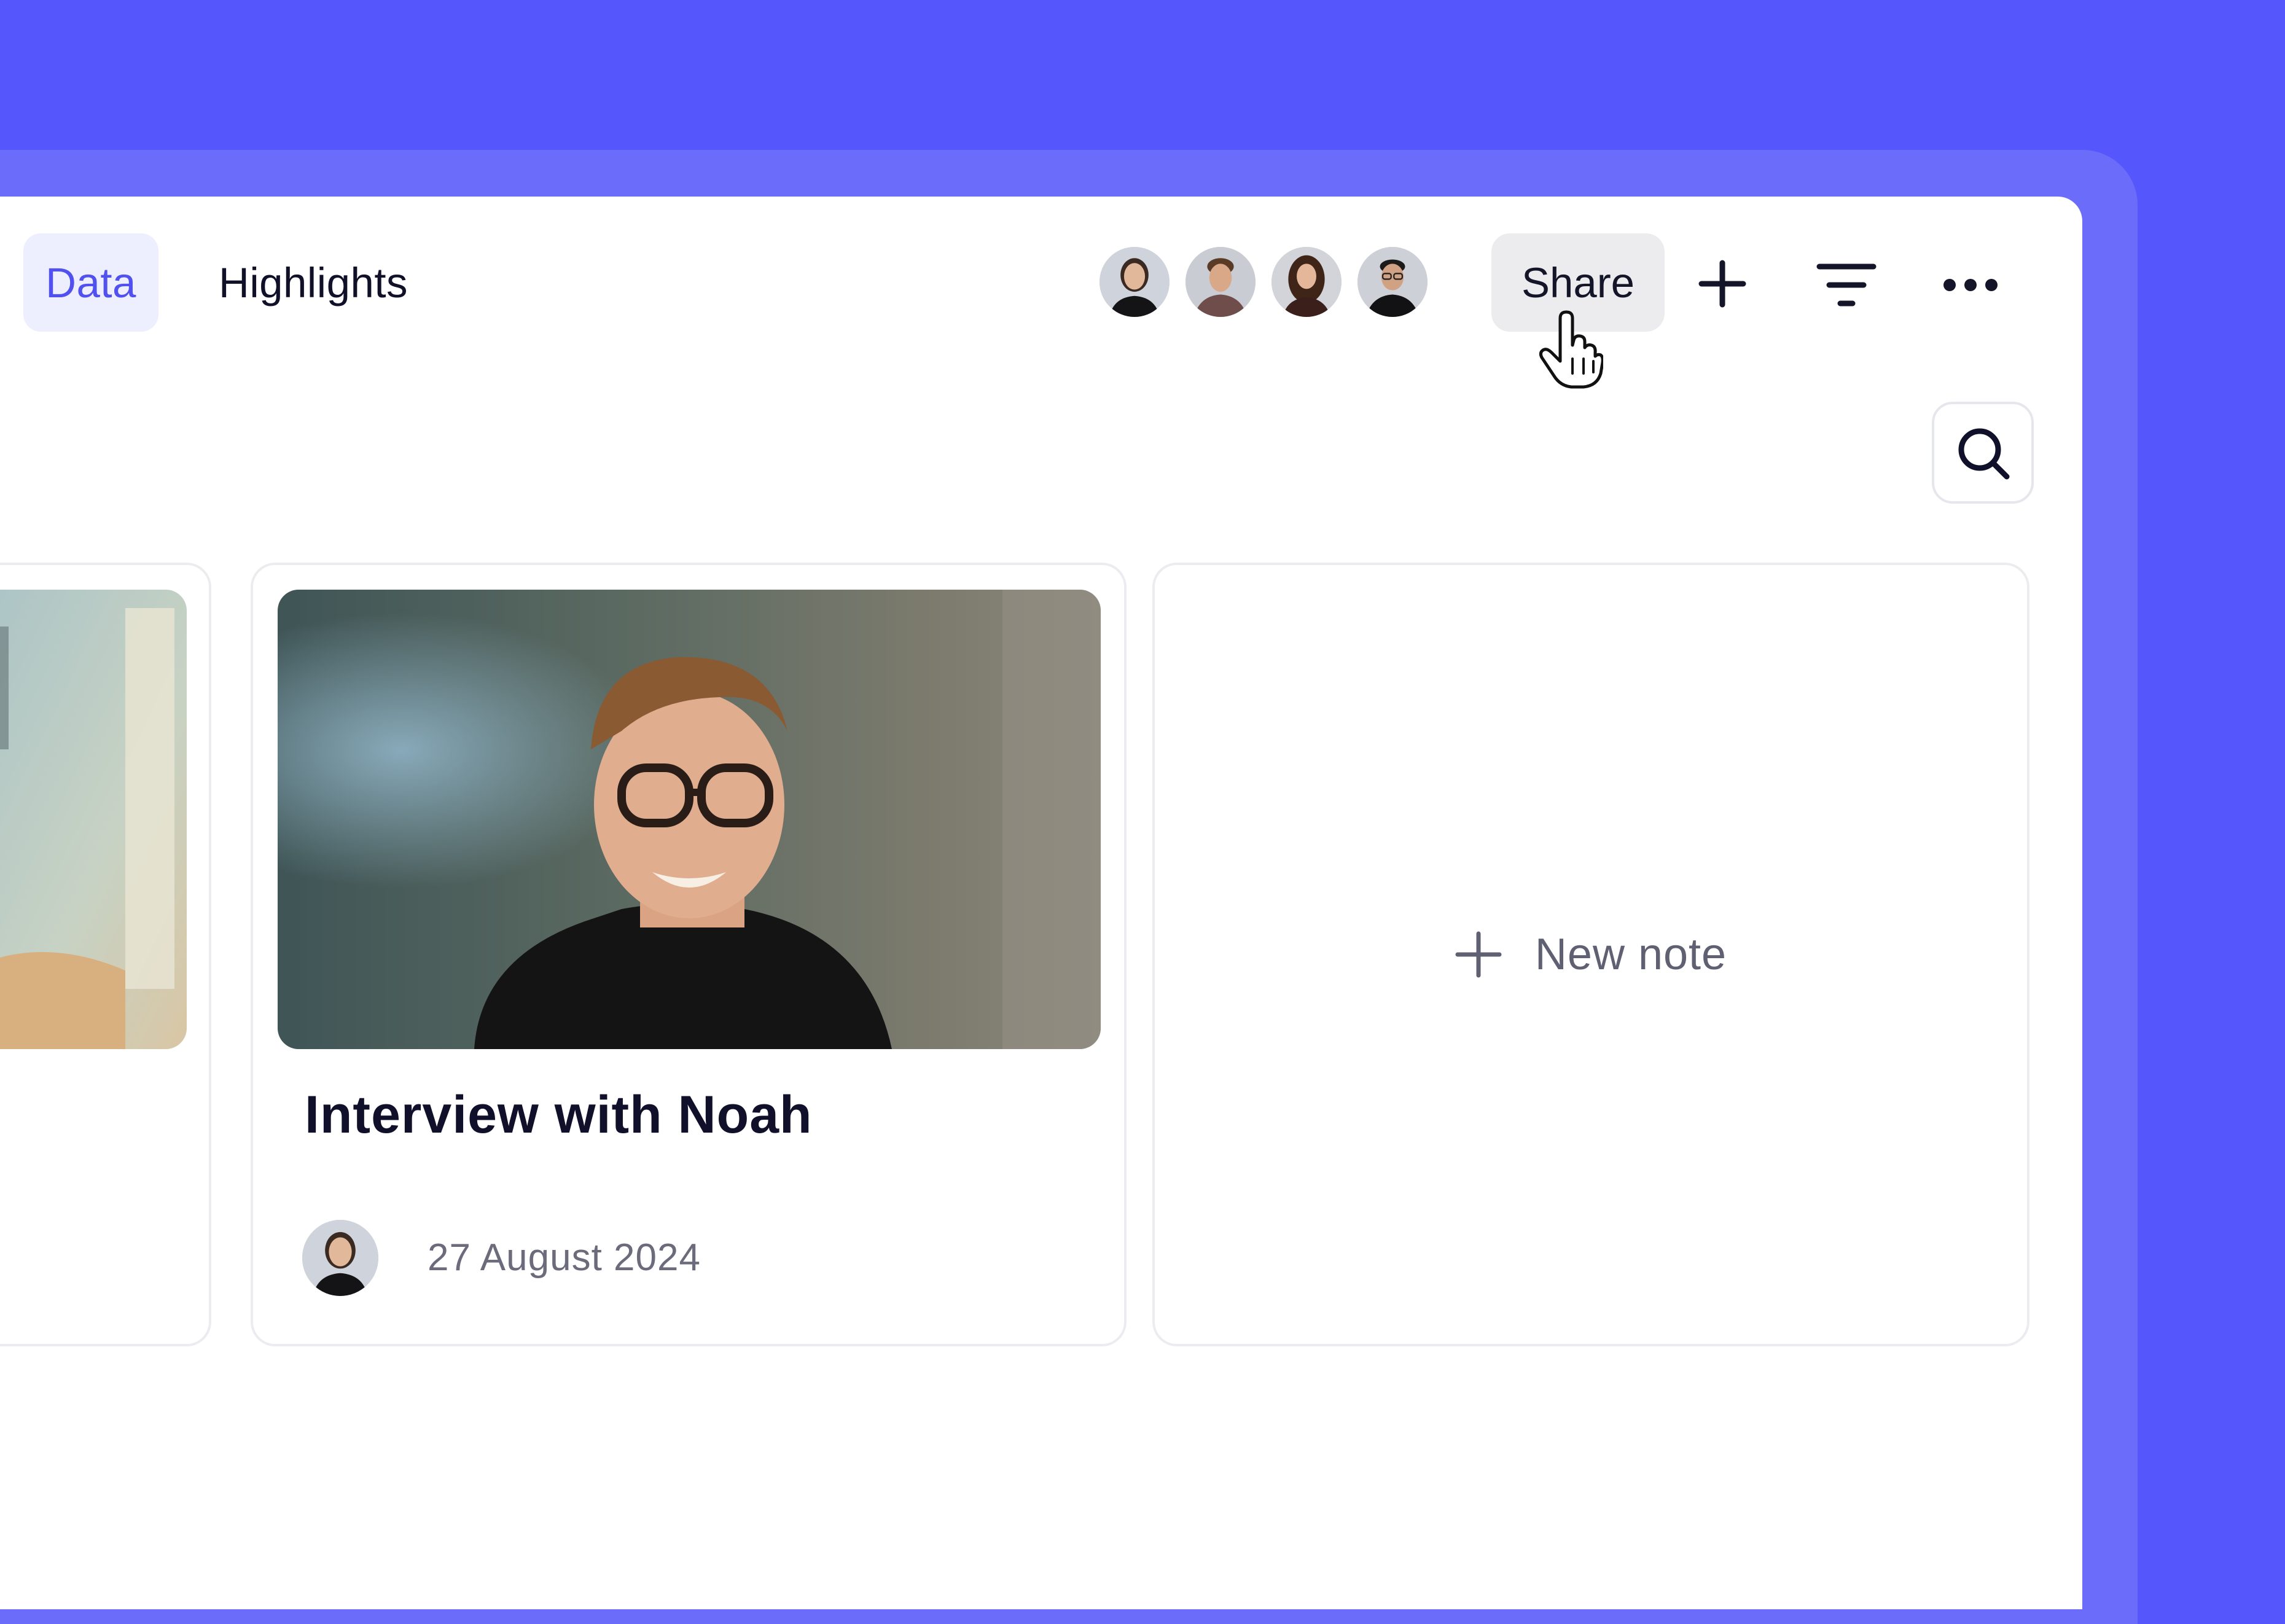  Describe the element at coordinates (564, 1257) in the screenshot. I see `card-date: 27 August 2024` at that location.